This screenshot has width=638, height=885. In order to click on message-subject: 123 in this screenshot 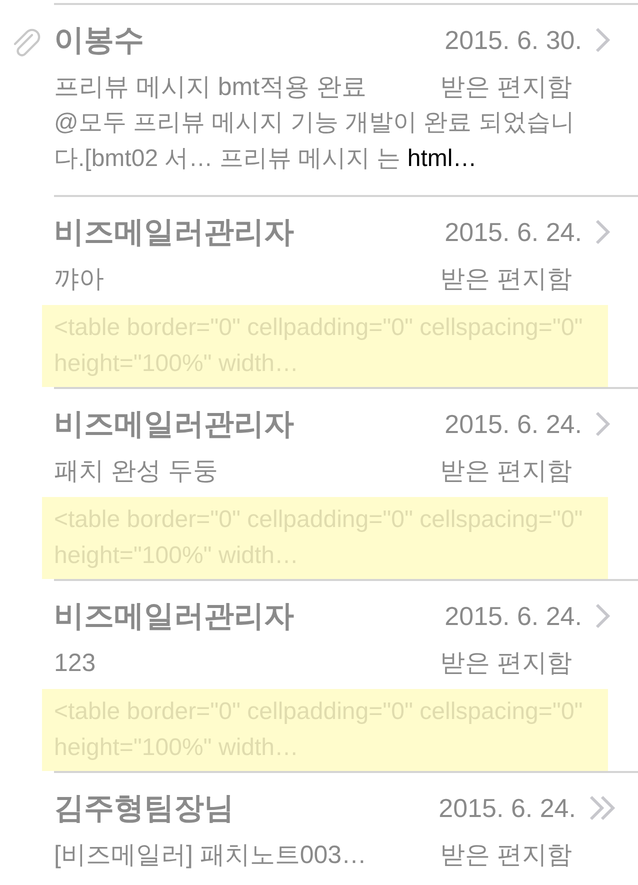, I will do `click(75, 663)`.